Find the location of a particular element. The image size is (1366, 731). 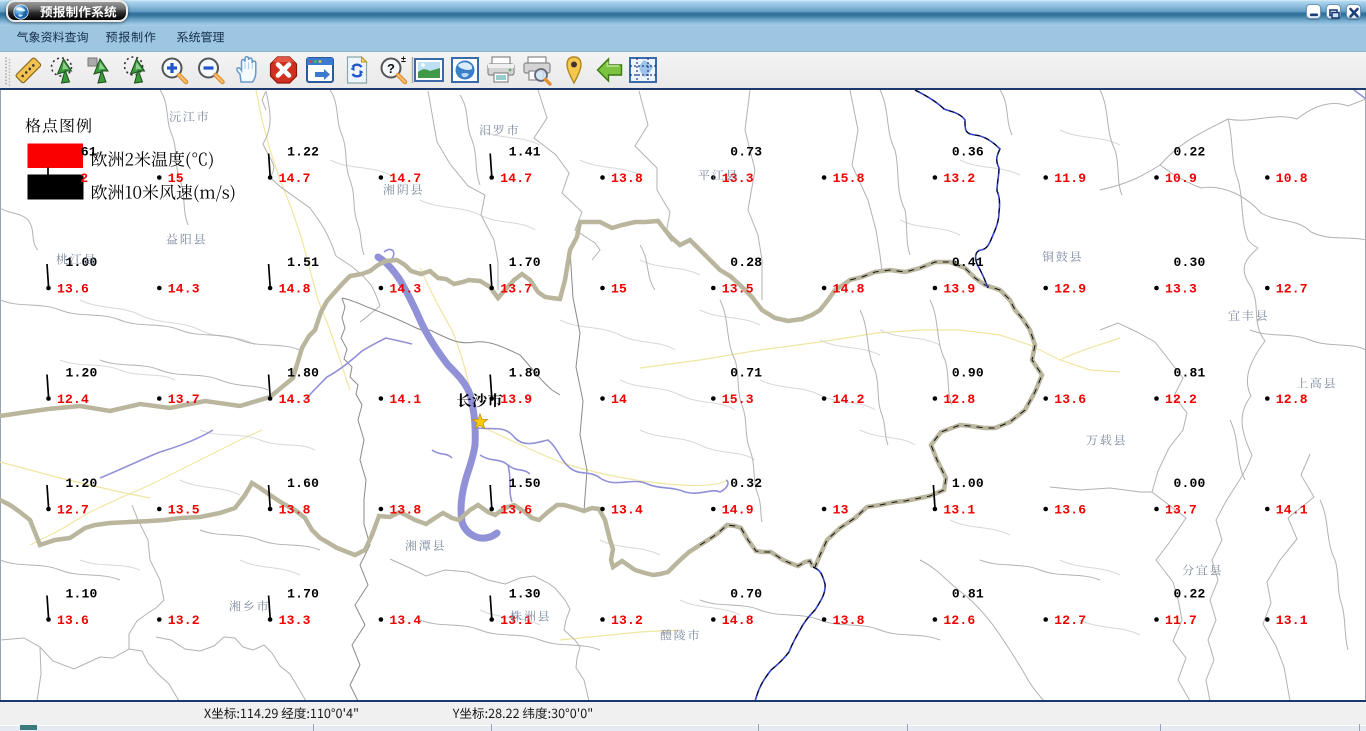

svg-text: 1.60 is located at coordinates (303, 483).